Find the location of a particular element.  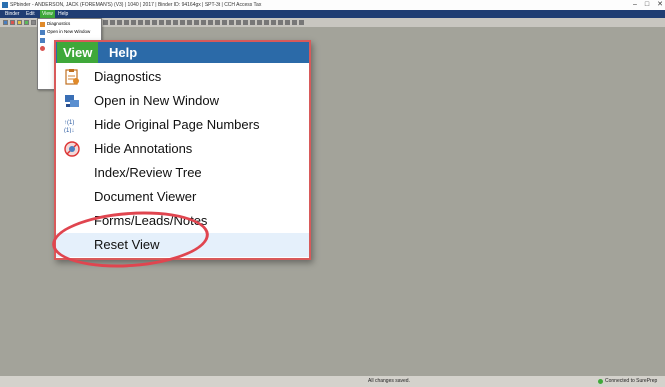

window-controls: – □ ✕ is located at coordinates (648, 5).